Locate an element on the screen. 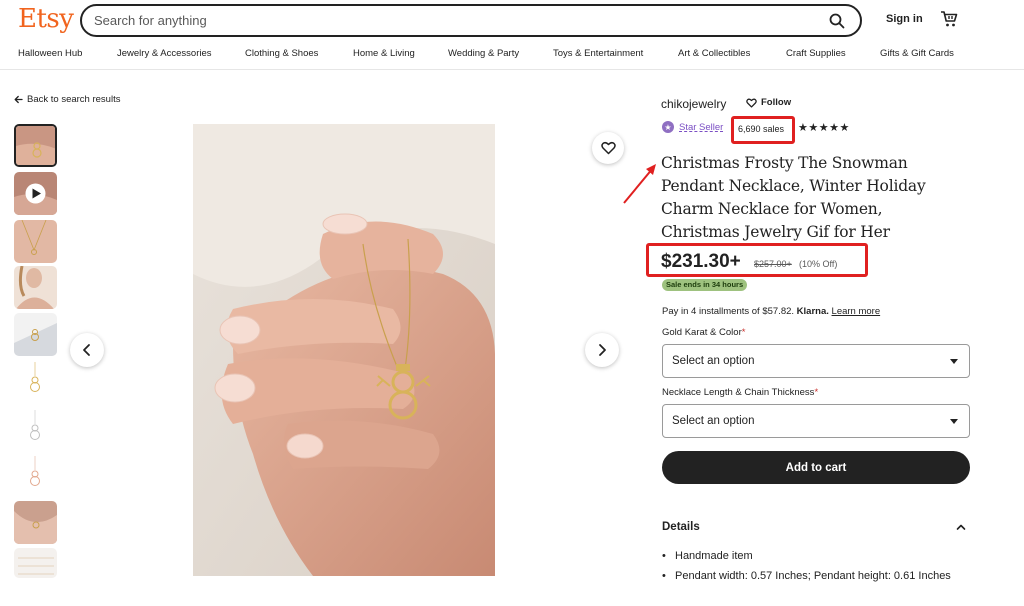 This screenshot has height=606, width=1024. learn-more-link: Learn more is located at coordinates (856, 311).